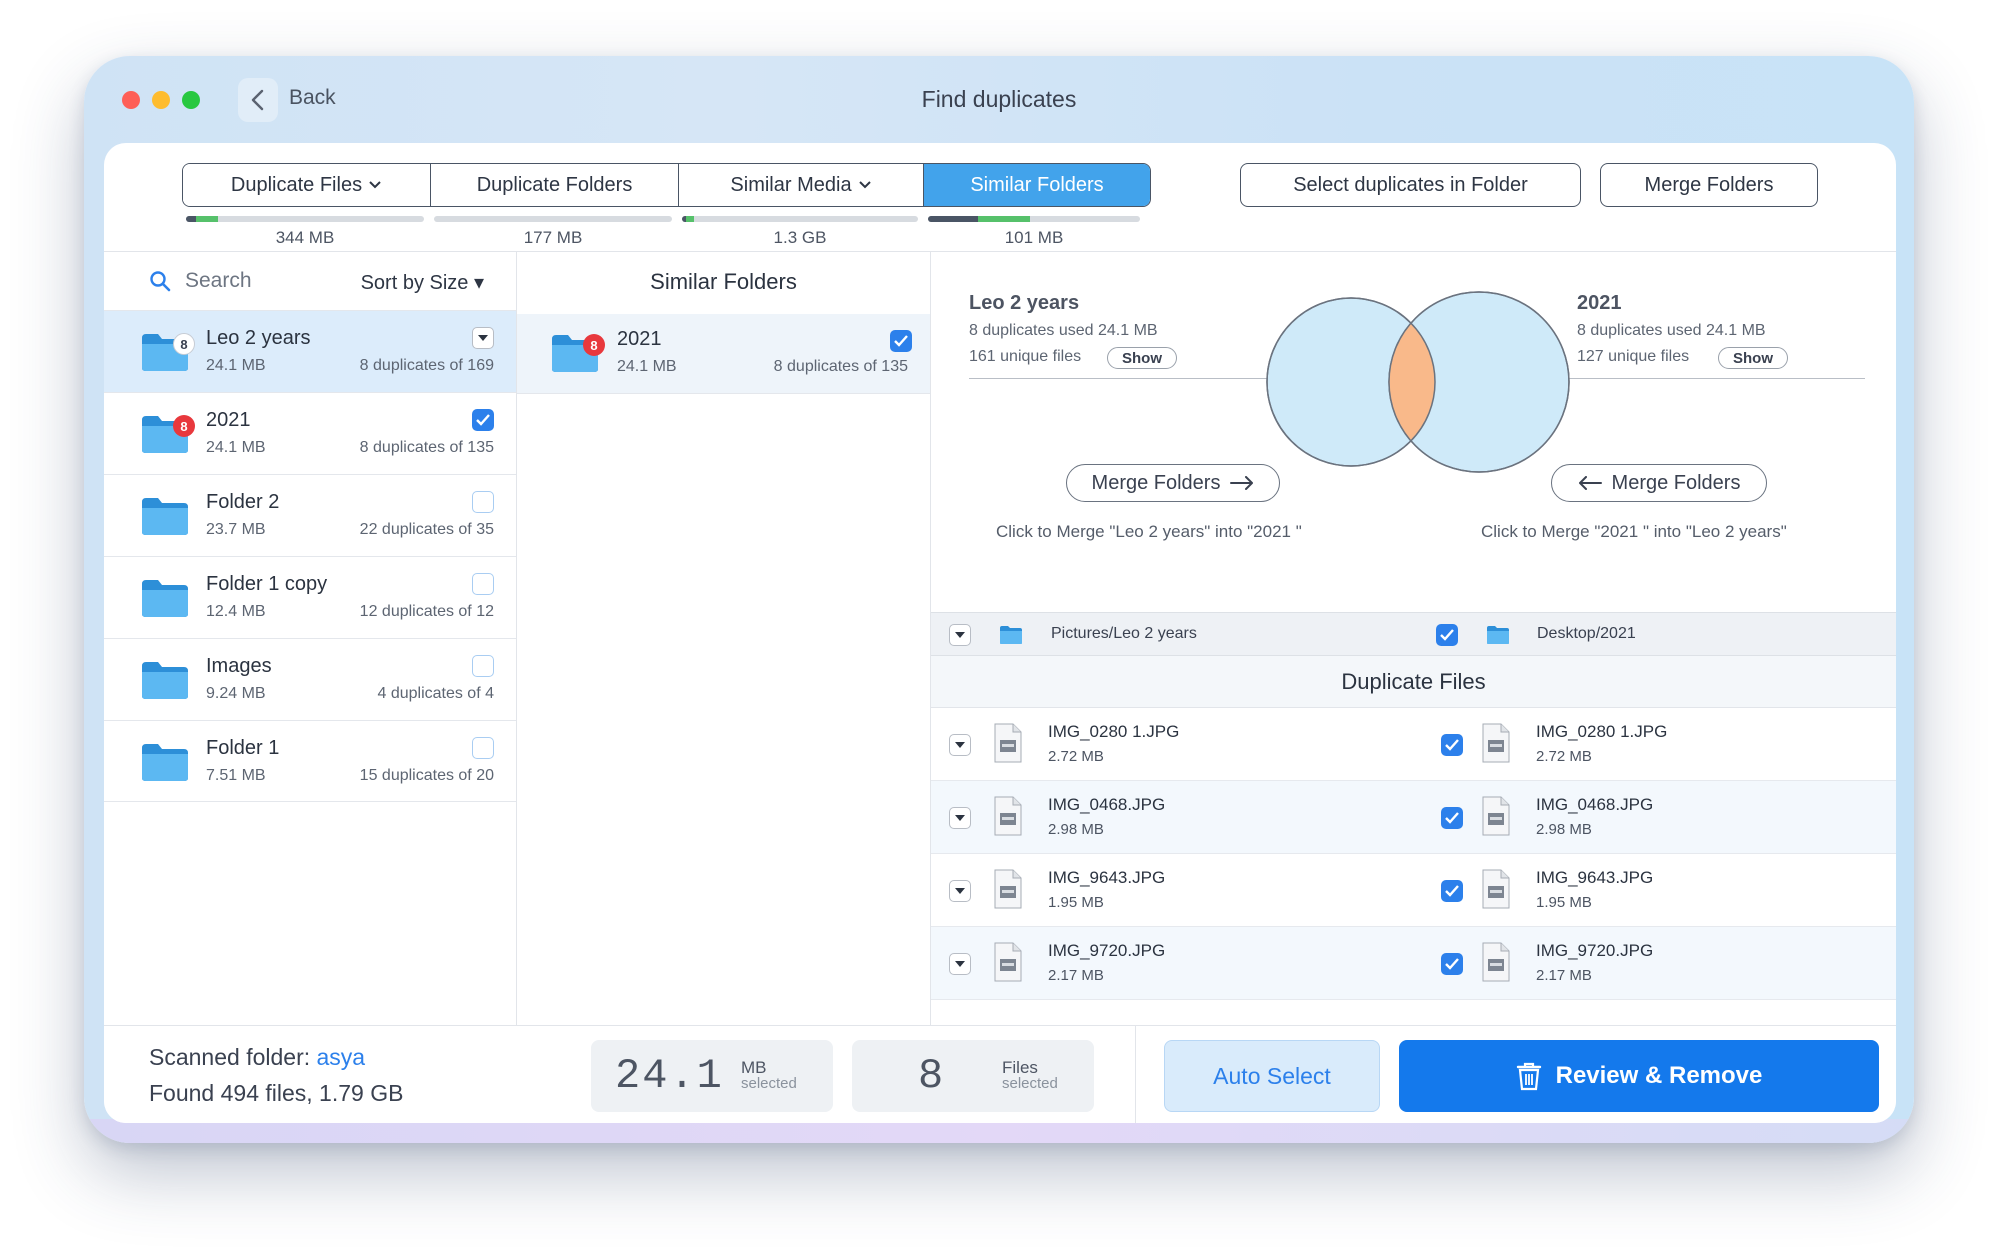 Image resolution: width=1999 pixels, height=1256 pixels. I want to click on merge-left-into-right-button: Merge Folders, so click(1173, 483).